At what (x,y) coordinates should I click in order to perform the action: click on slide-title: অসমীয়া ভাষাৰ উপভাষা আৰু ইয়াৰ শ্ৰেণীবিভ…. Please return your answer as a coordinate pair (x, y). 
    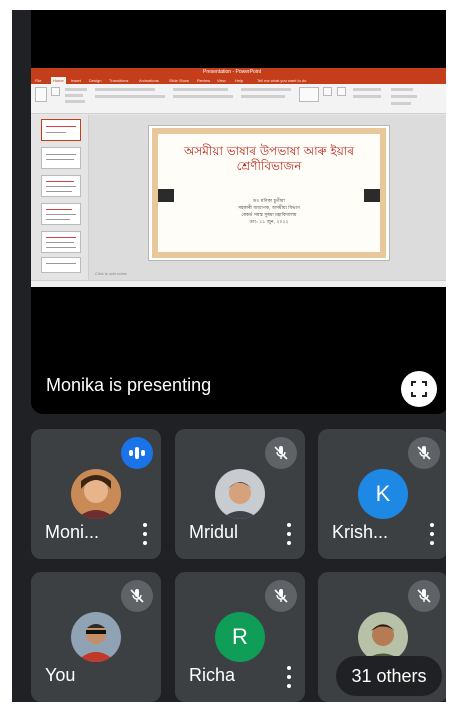
    Looking at the image, I should click on (269, 159).